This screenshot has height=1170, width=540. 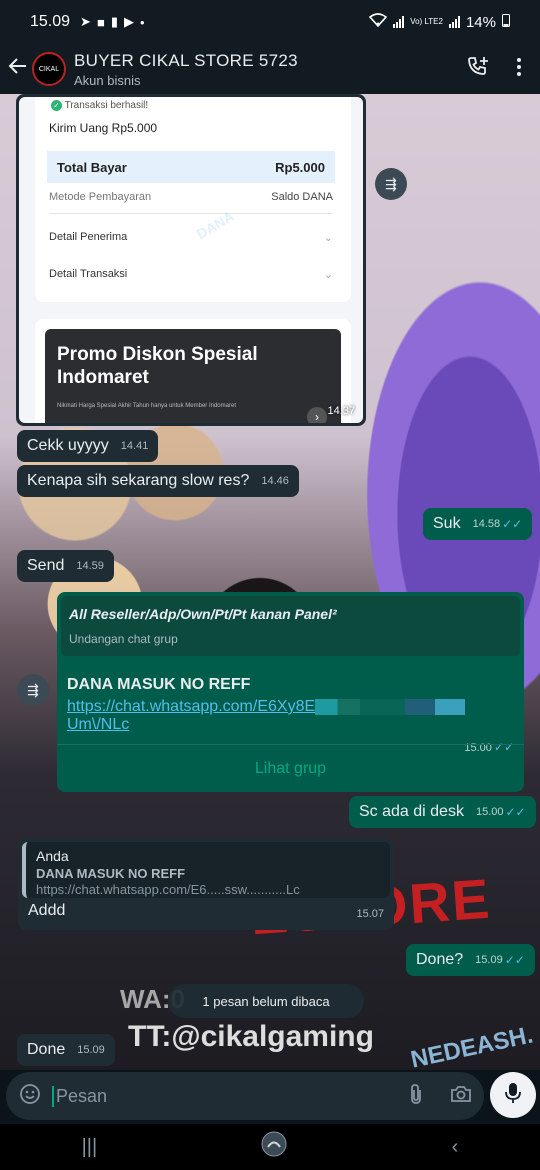 What do you see at coordinates (416, 1096) in the screenshot?
I see `attach-icon` at bounding box center [416, 1096].